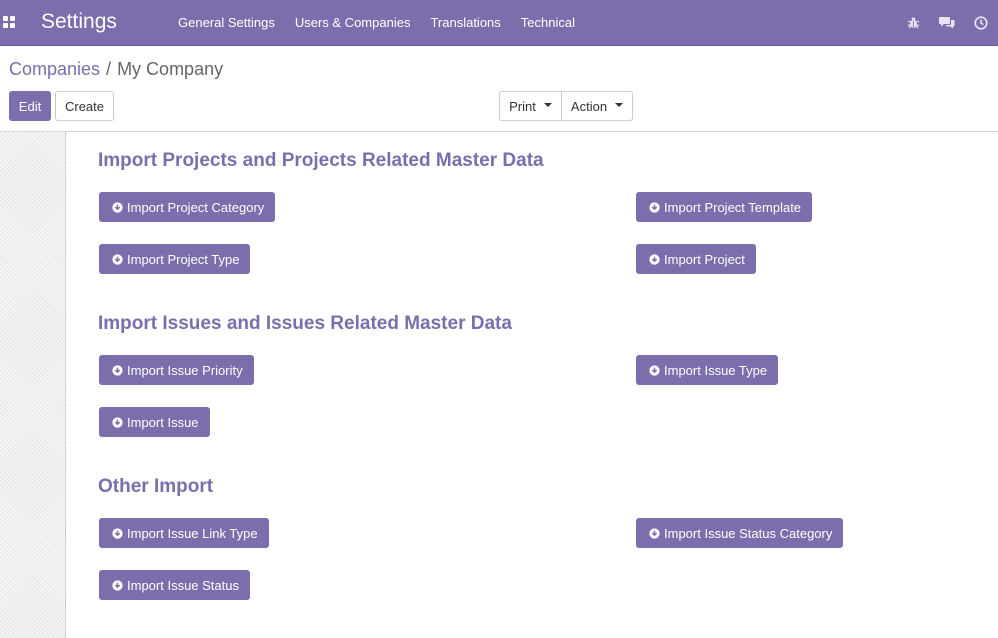 The image size is (998, 638). I want to click on print-dropdown-button: Print, so click(530, 106).